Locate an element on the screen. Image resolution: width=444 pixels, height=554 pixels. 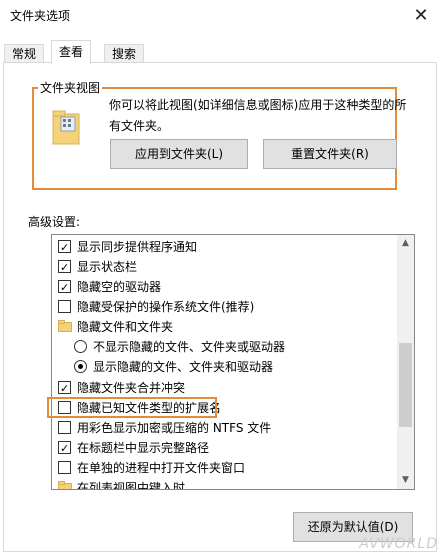
reset-folders-button: 重置文件夹(R) is located at coordinates (330, 154).